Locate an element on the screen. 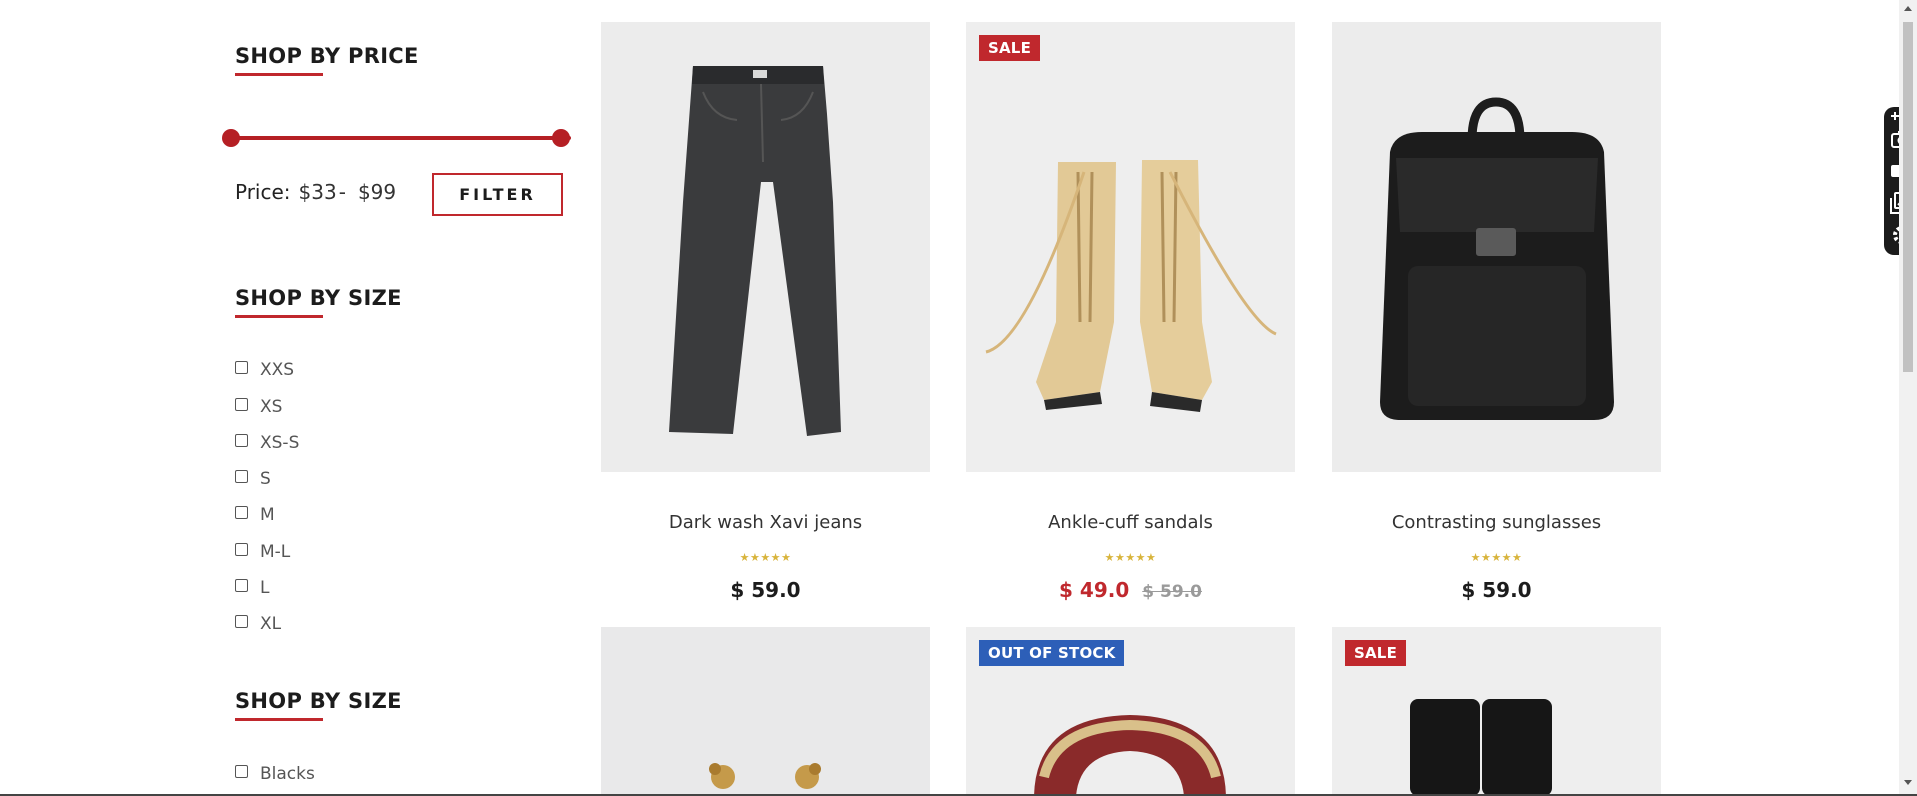 This screenshot has width=1917, height=796. color-option: Blacks is located at coordinates (275, 774).